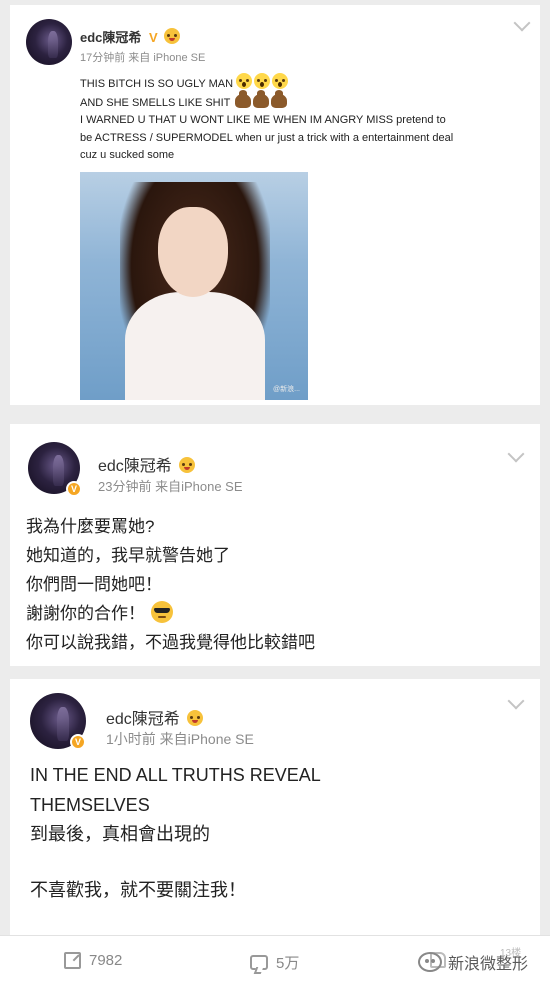  I want to click on verified-mark: V, so click(153, 37).